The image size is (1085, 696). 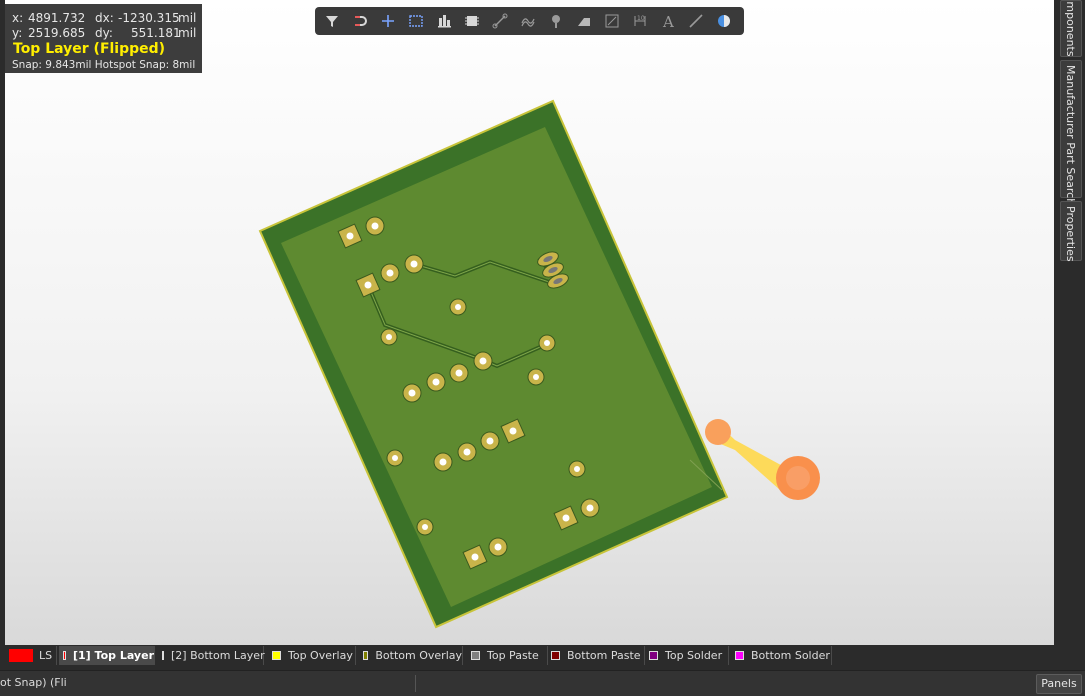 What do you see at coordinates (113, 655) in the screenshot?
I see `layer-tab-label: [1] Top Layer` at bounding box center [113, 655].